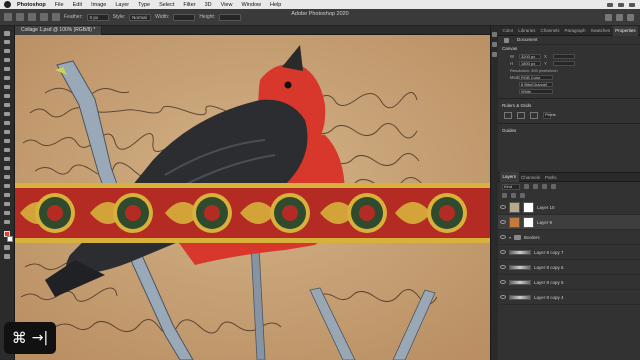 This screenshot has width=640, height=360. I want to click on layer-name: Borders, so click(532, 237).